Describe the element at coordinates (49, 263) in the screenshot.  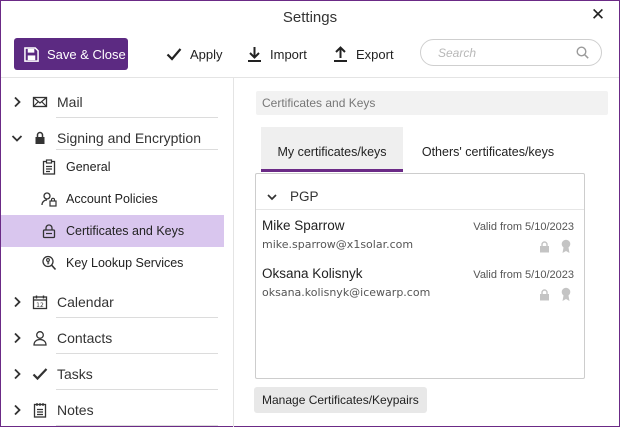
I see `key-search-icon` at that location.